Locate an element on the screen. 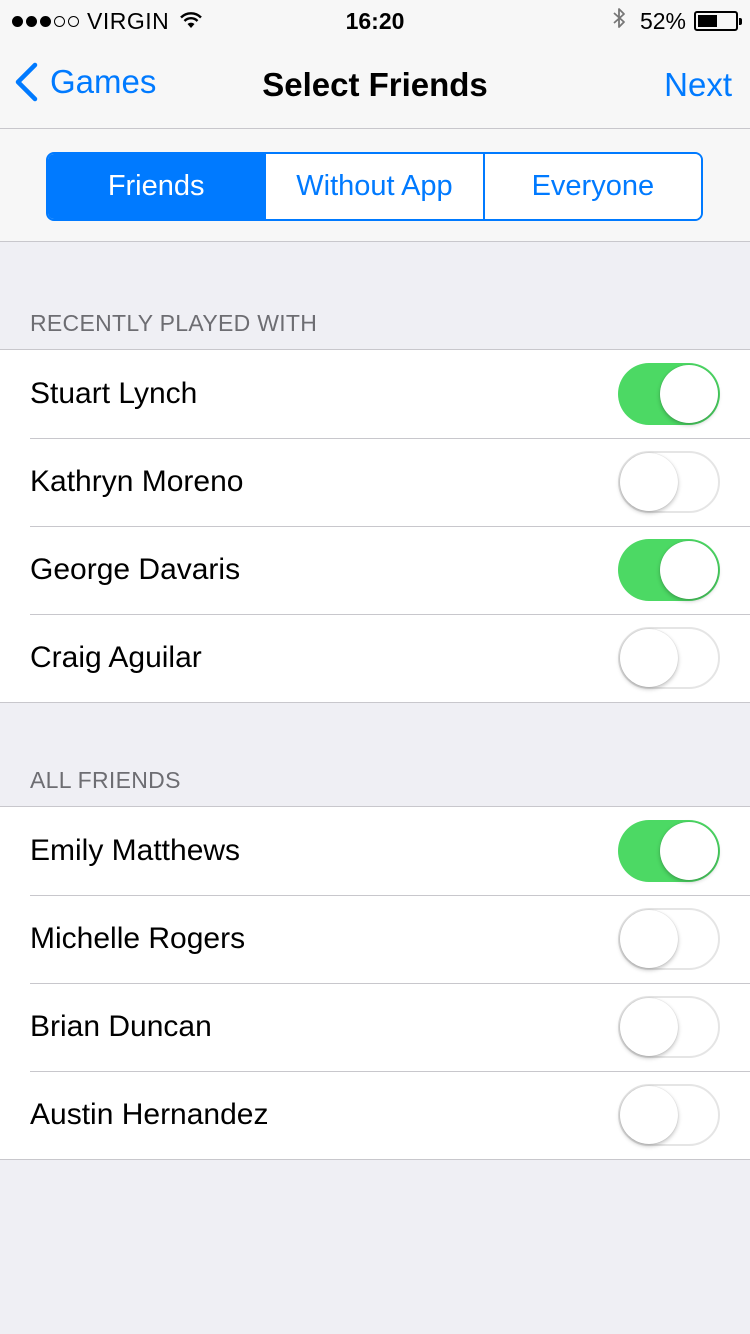  status-bar: VIRGIN 16:20 52% is located at coordinates (375, 21).